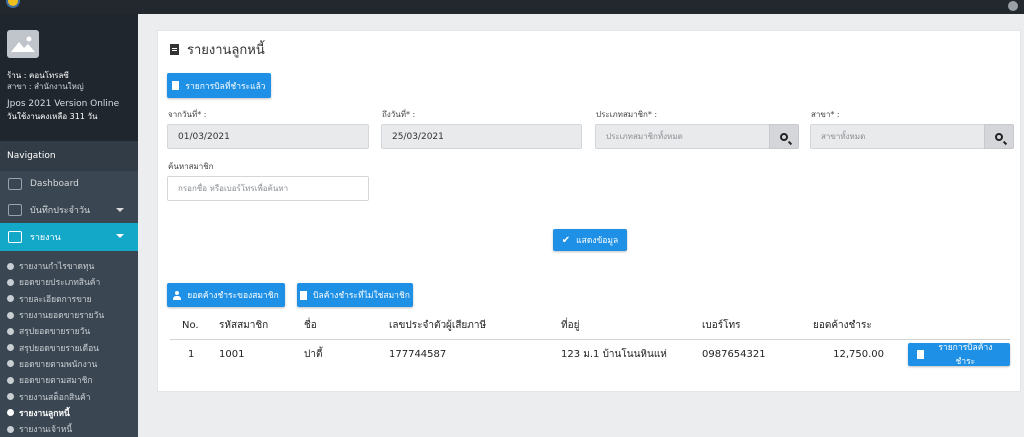  I want to click on submenu-item: สรุปยอดขายรายเดือน, so click(69, 347).